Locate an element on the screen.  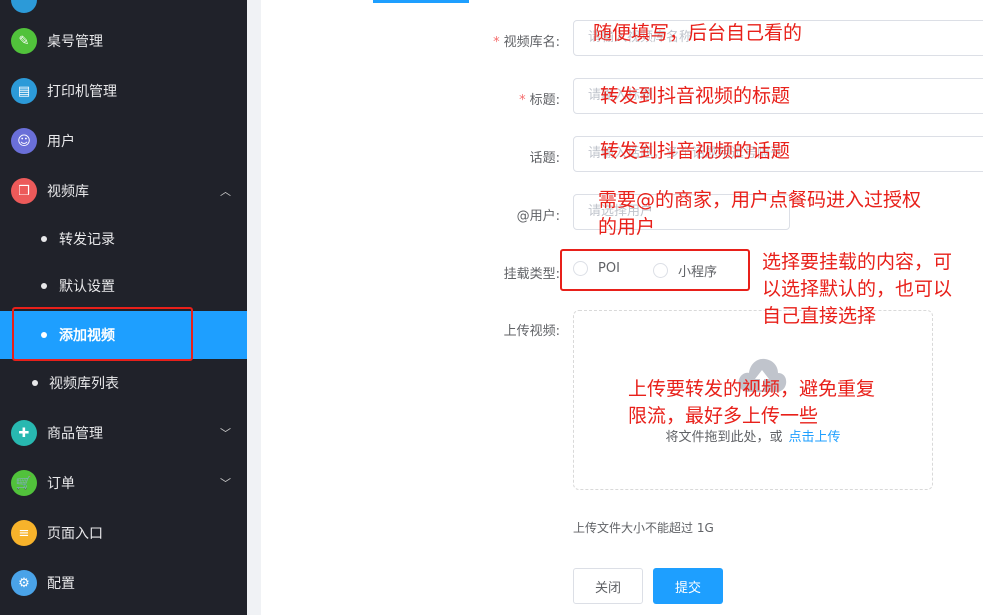
tab-indicator is located at coordinates (421, 1).